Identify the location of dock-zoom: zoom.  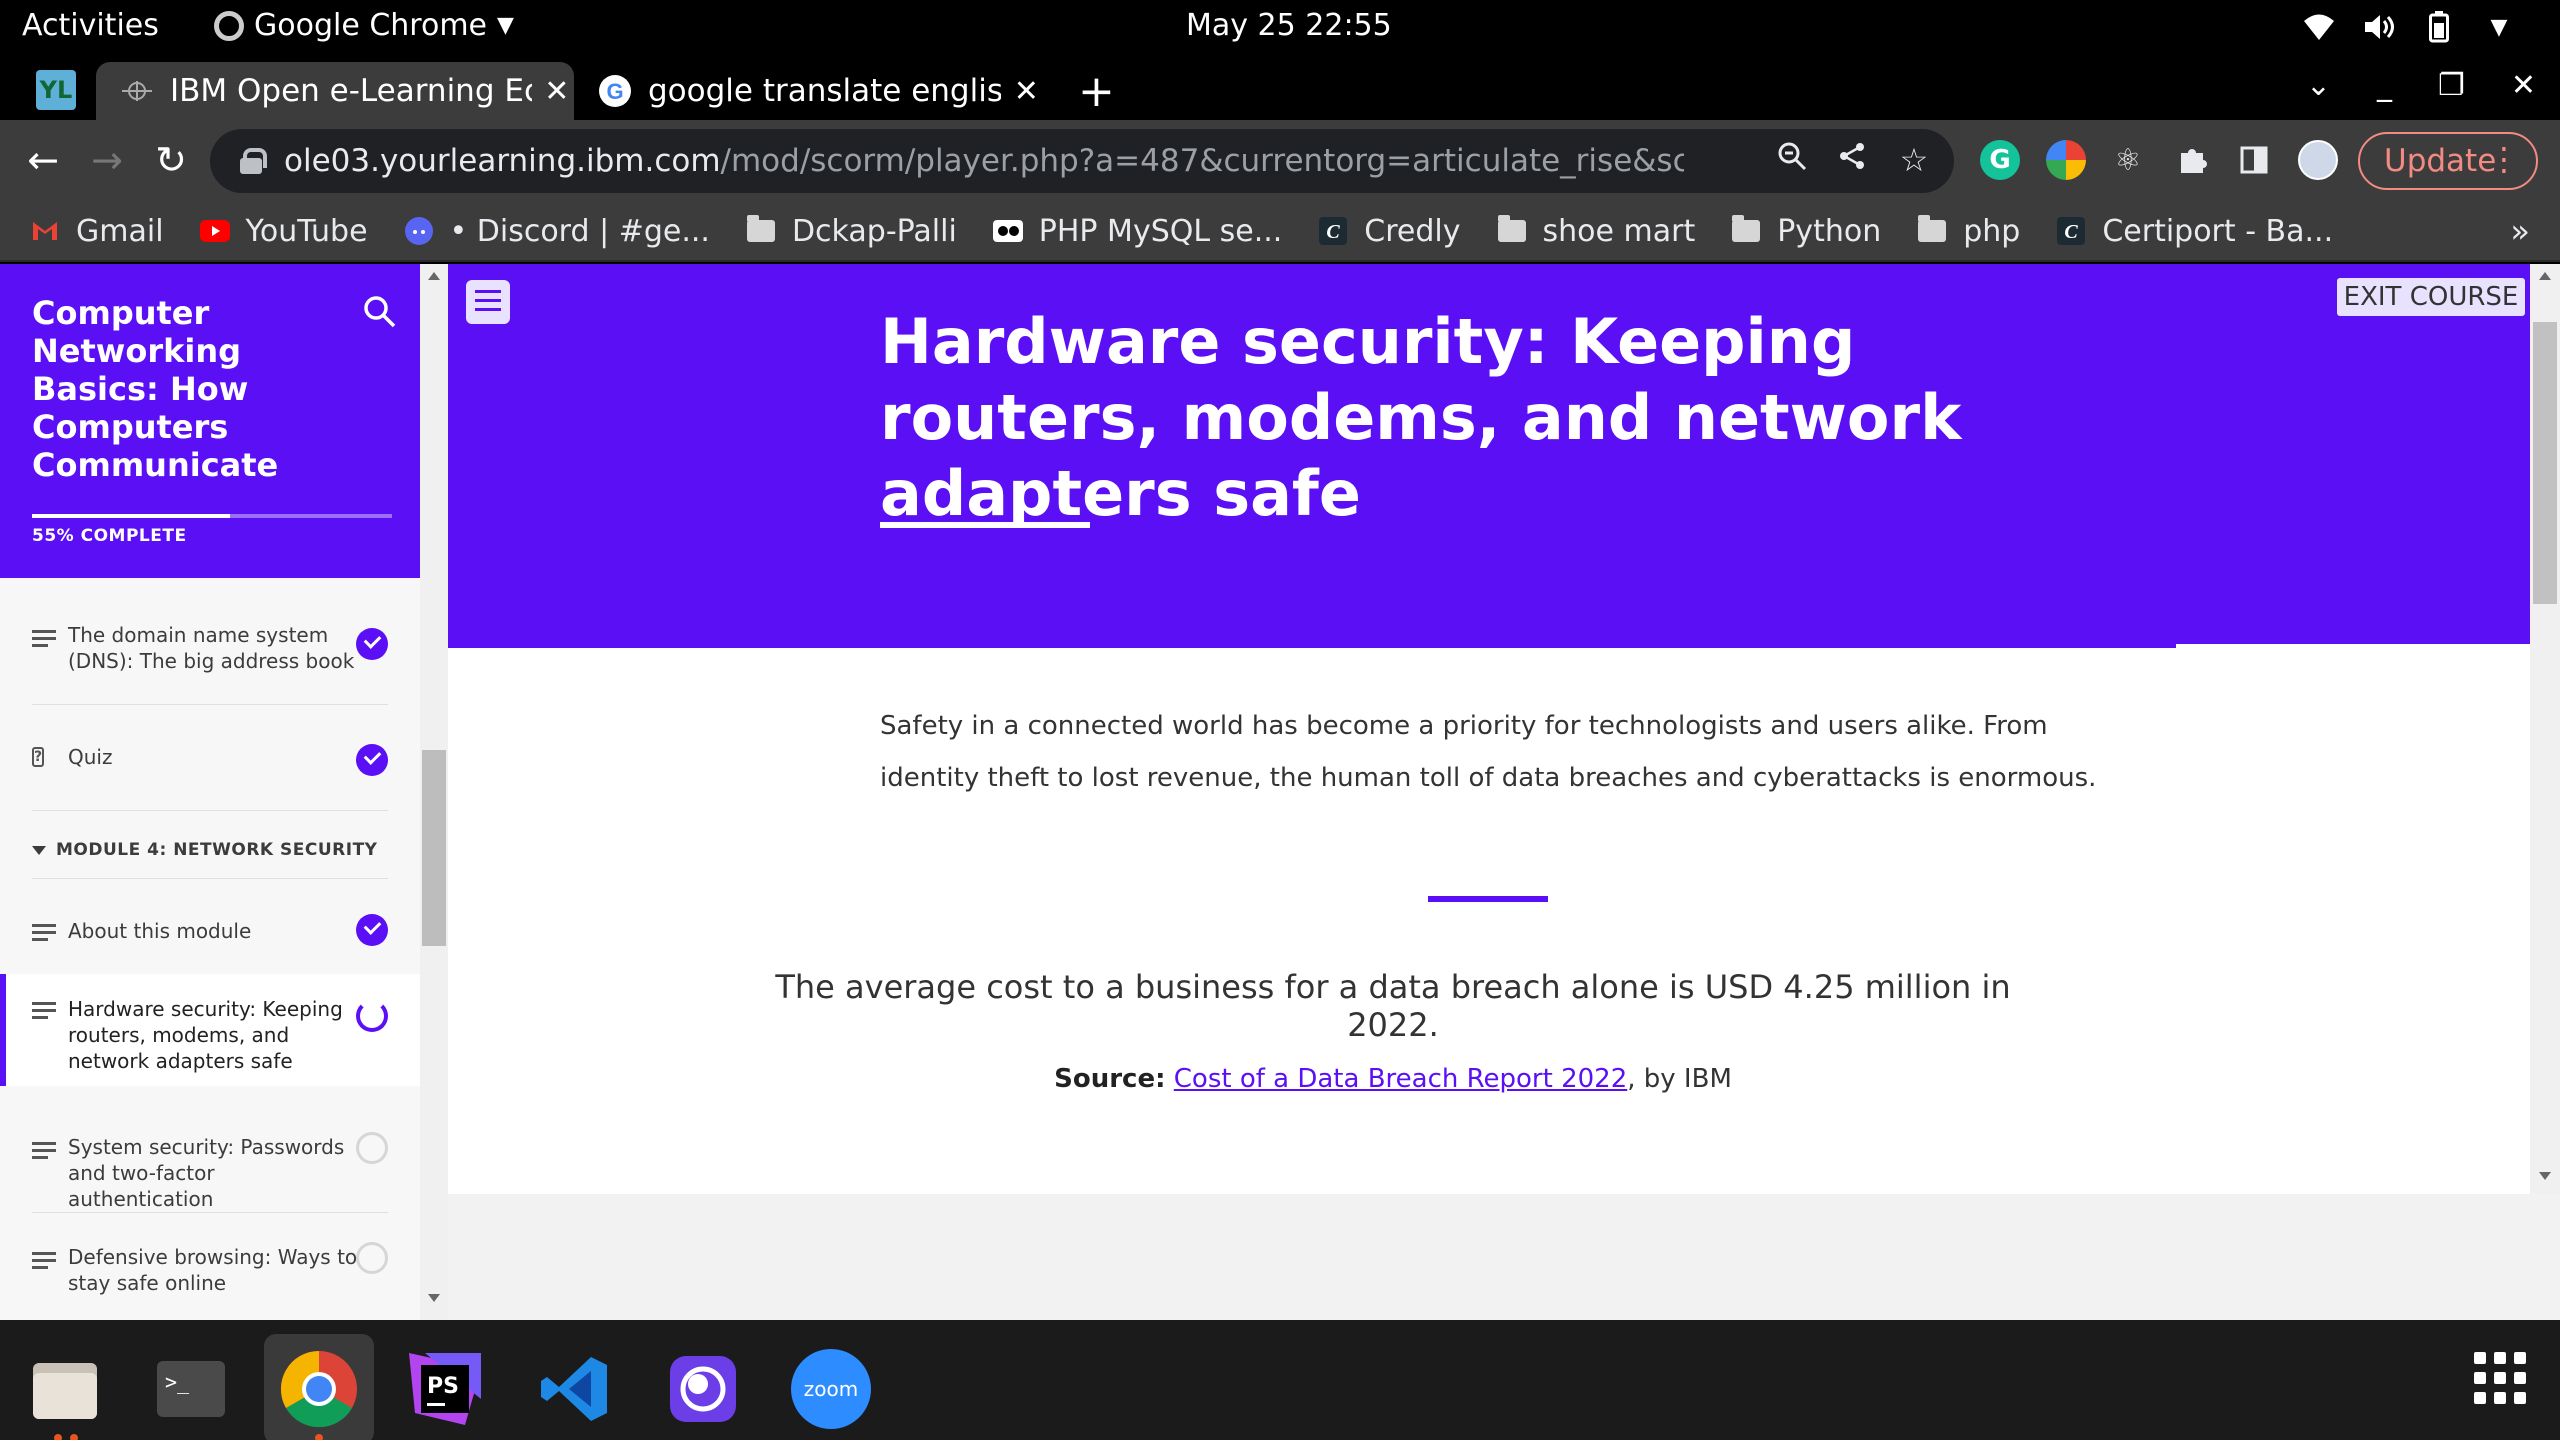
(831, 1387).